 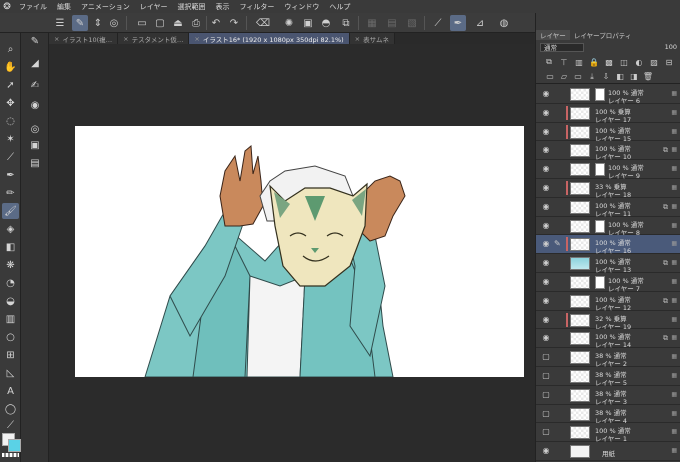 I want to click on lock-transparent-icon: ▩, so click(x=609, y=62).